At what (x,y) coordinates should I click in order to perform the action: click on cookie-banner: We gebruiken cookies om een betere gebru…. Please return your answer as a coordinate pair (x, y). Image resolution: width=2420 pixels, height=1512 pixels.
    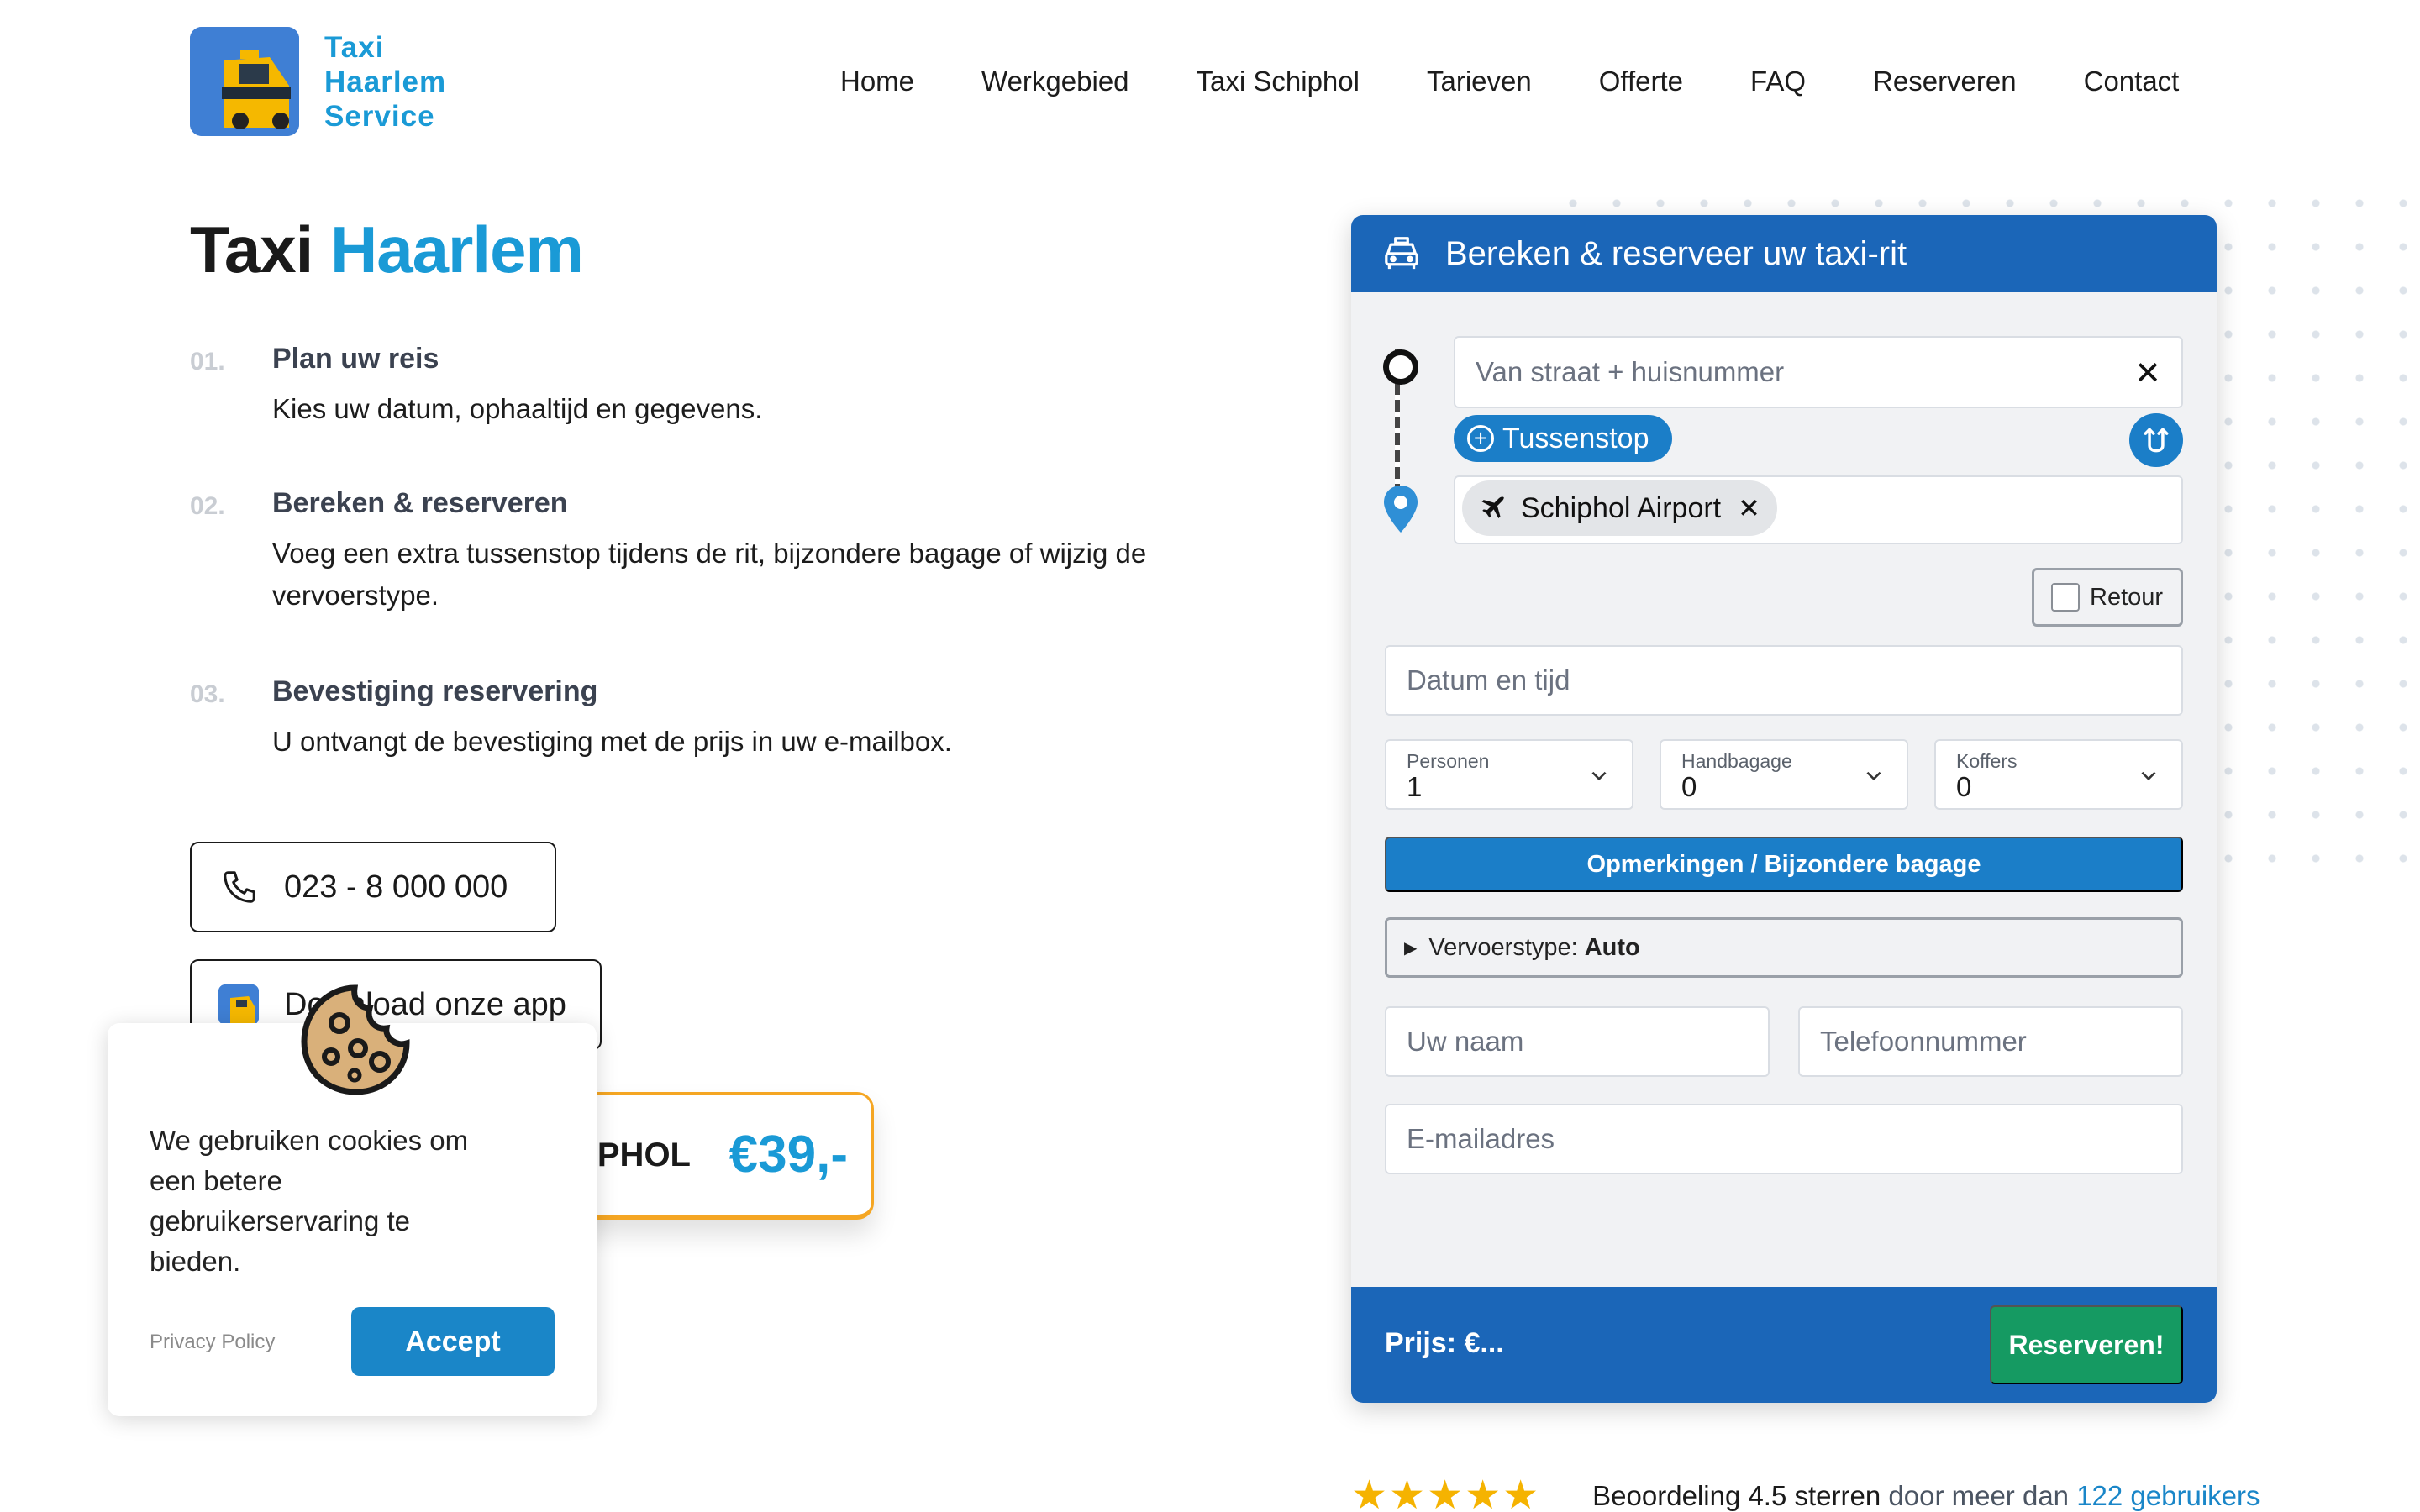
    Looking at the image, I should click on (352, 1200).